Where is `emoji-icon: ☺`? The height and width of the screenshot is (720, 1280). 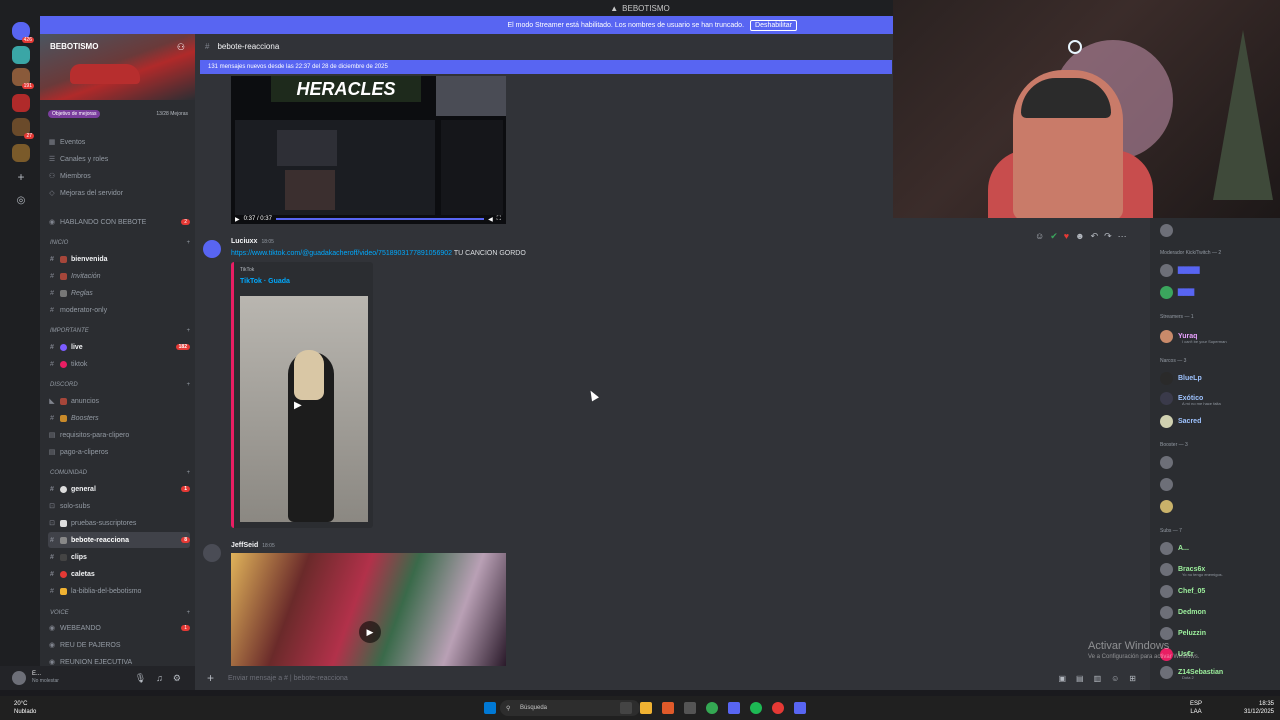
emoji-icon: ☺ is located at coordinates (1115, 678).